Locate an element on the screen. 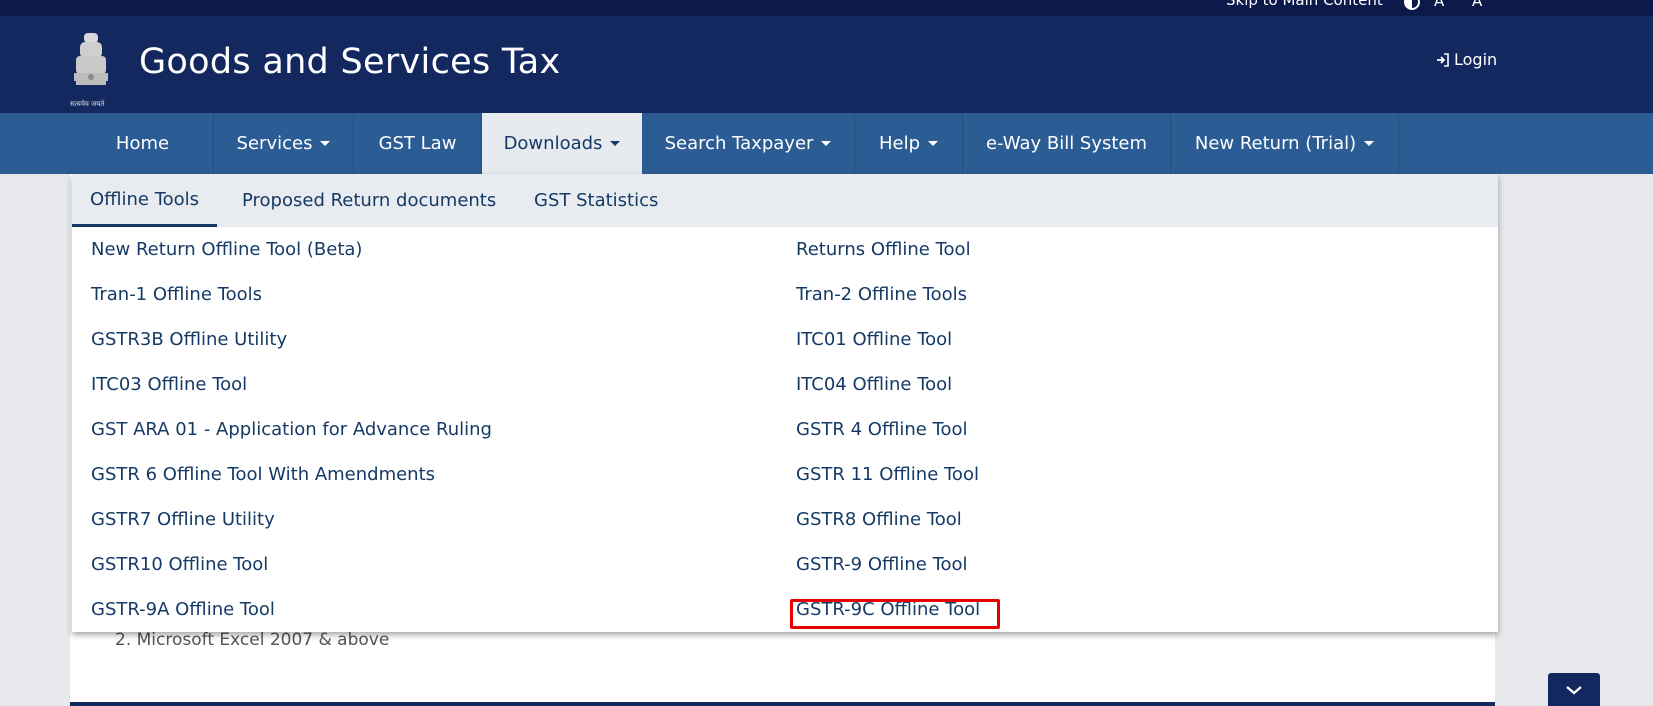 The width and height of the screenshot is (1653, 706). nav-help-label: Help is located at coordinates (899, 143).